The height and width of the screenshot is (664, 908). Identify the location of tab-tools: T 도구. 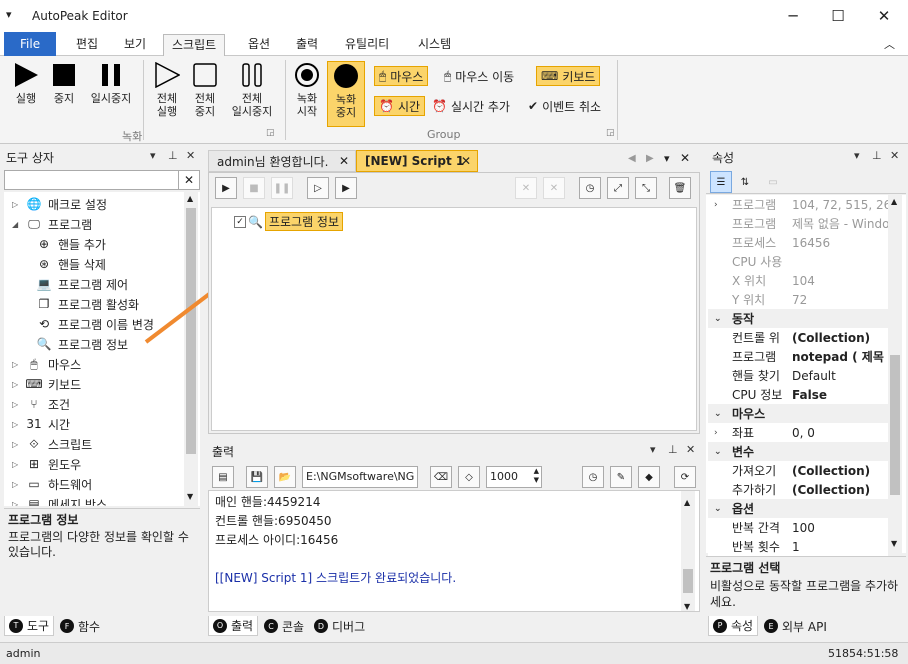
(29, 626).